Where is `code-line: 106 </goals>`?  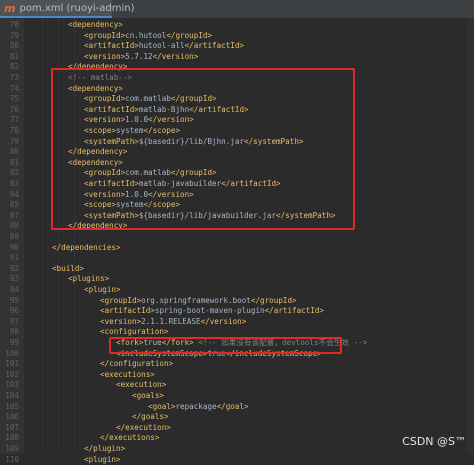
code-line: 106 </goals> is located at coordinates (237, 417).